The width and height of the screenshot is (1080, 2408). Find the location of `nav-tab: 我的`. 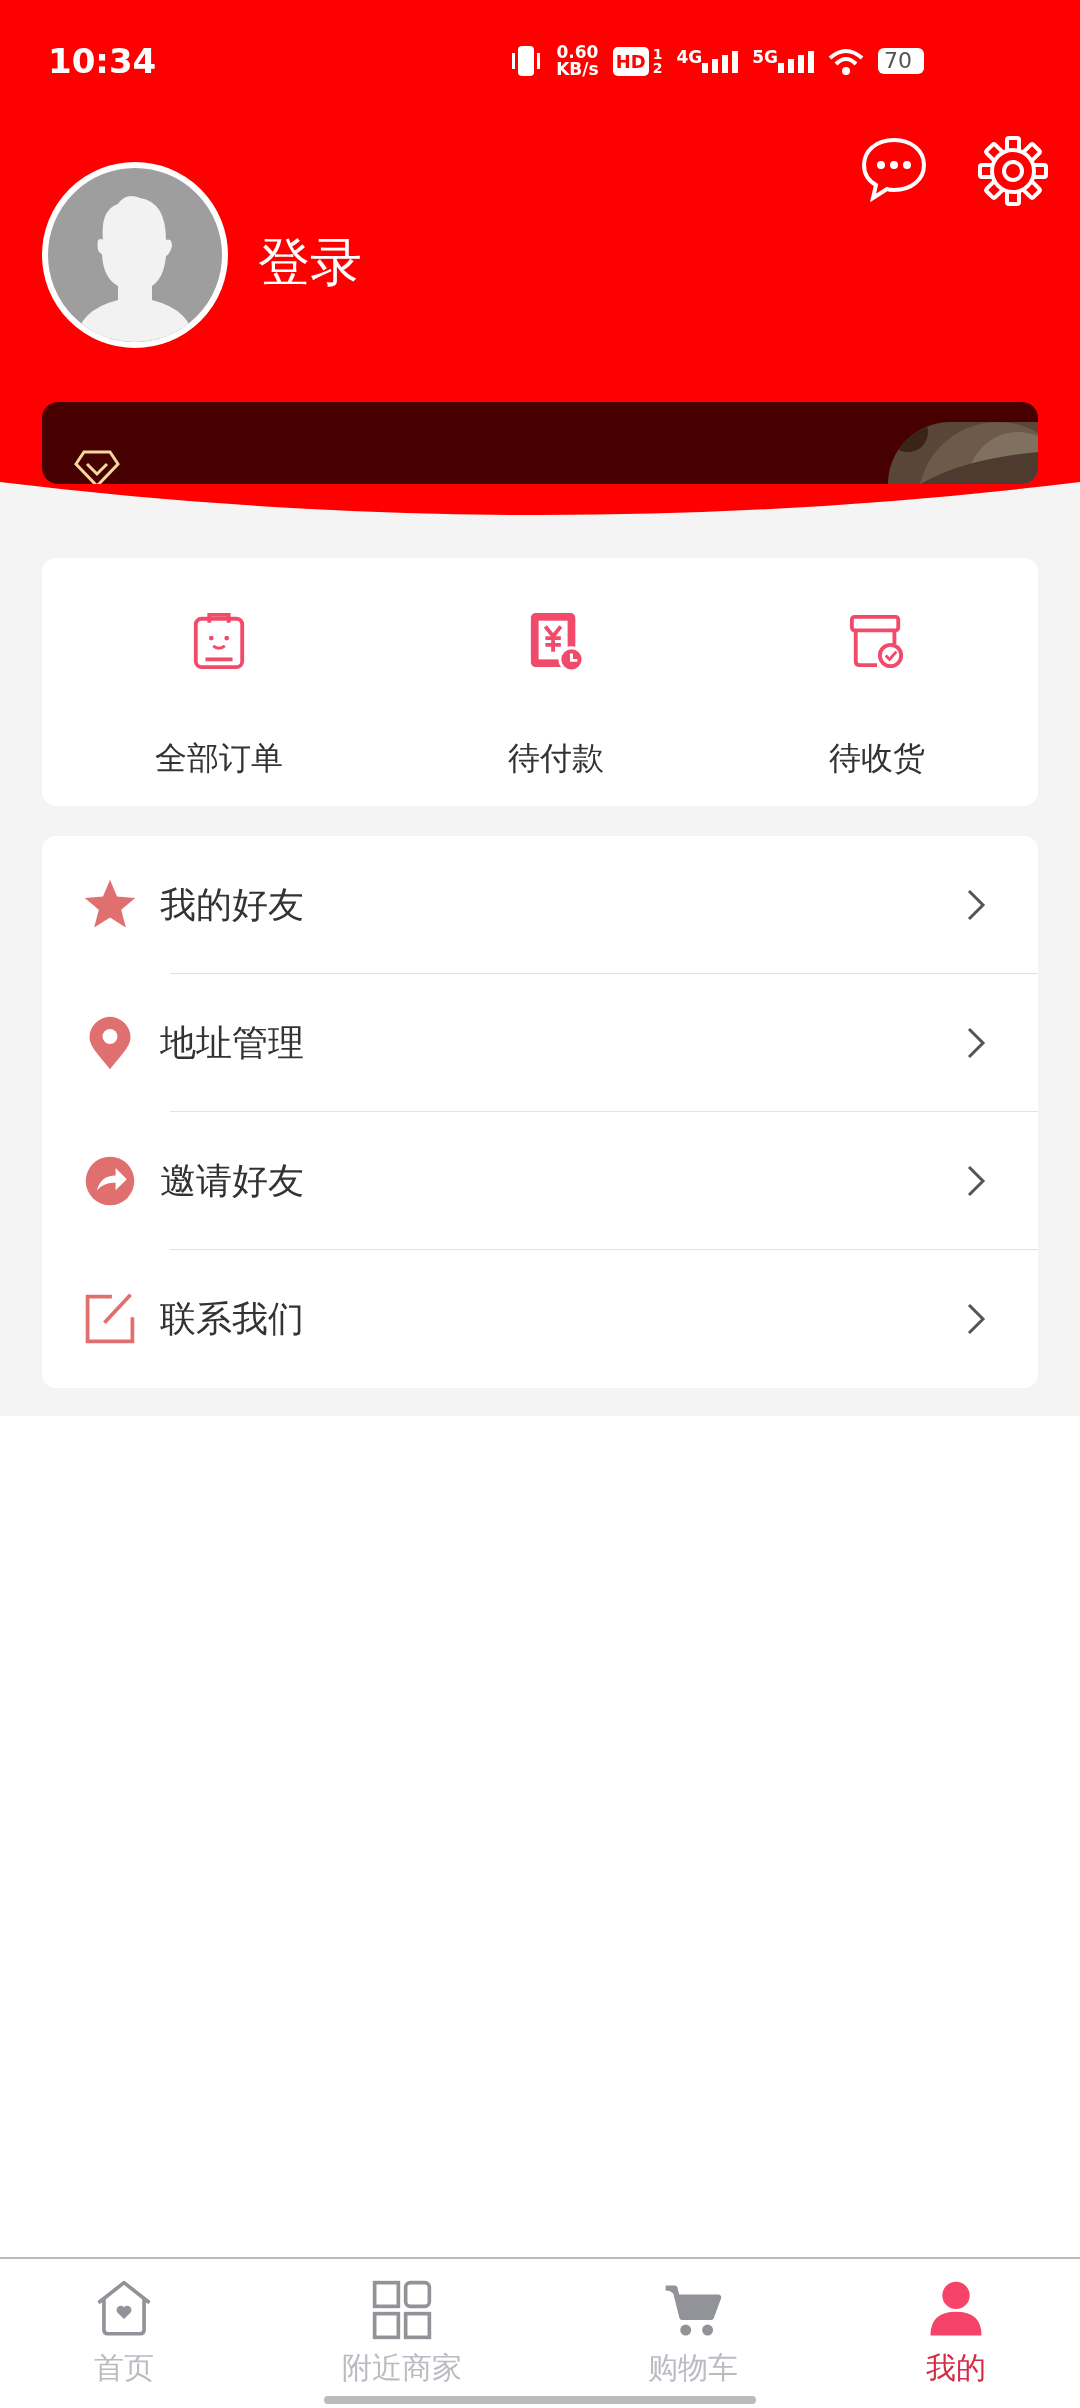

nav-tab: 我的 is located at coordinates (955, 2333).